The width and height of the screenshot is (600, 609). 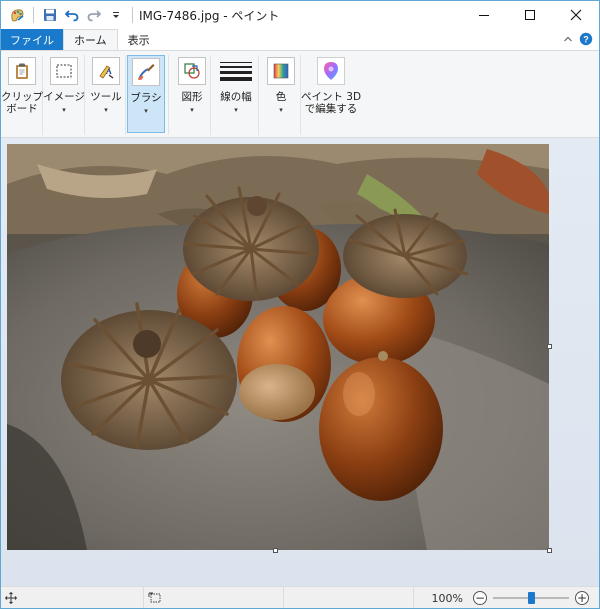 I want to click on image-label: イメージ, so click(x=64, y=97).